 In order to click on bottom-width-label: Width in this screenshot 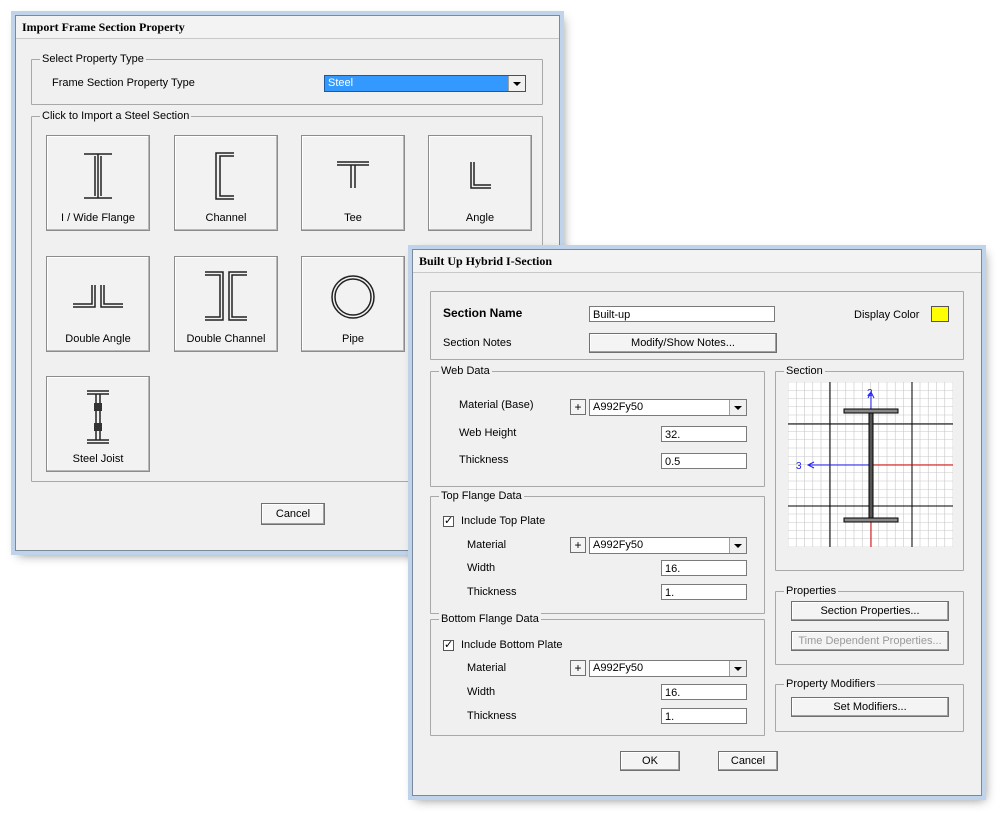, I will do `click(481, 692)`.